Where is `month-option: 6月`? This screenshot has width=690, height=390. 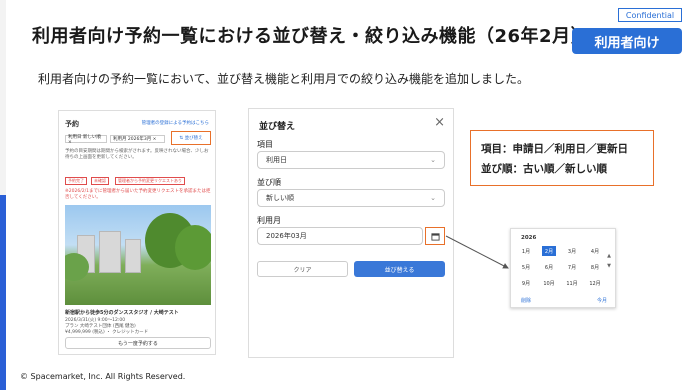
month-option: 6月 is located at coordinates (549, 267).